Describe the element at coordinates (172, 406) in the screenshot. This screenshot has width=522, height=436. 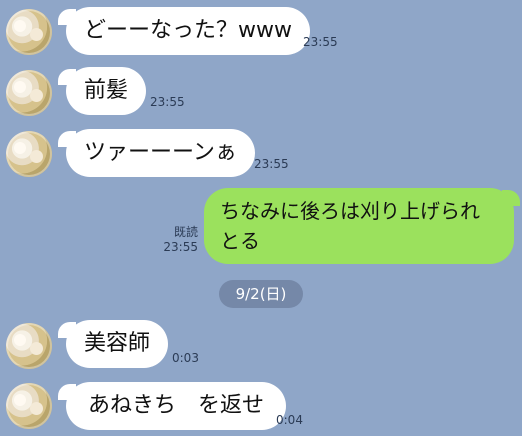
I see `message-bubble: あねきち を返せ` at that location.